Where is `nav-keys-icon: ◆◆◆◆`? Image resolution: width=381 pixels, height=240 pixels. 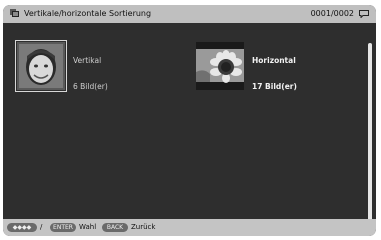
nav-keys-icon: ◆◆◆◆ is located at coordinates (22, 227).